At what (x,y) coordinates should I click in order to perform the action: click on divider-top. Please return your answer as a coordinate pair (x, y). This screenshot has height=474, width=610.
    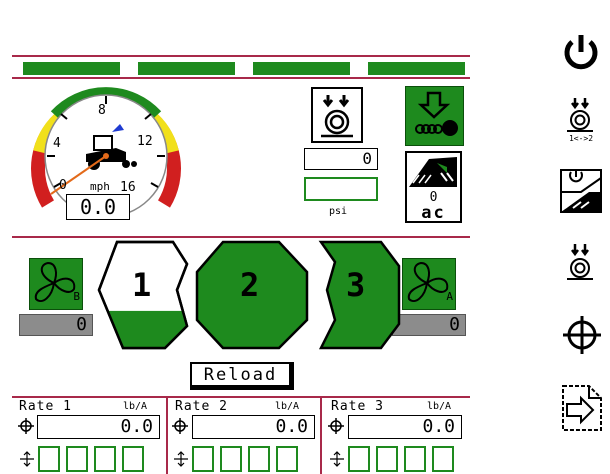
    Looking at the image, I should click on (241, 56).